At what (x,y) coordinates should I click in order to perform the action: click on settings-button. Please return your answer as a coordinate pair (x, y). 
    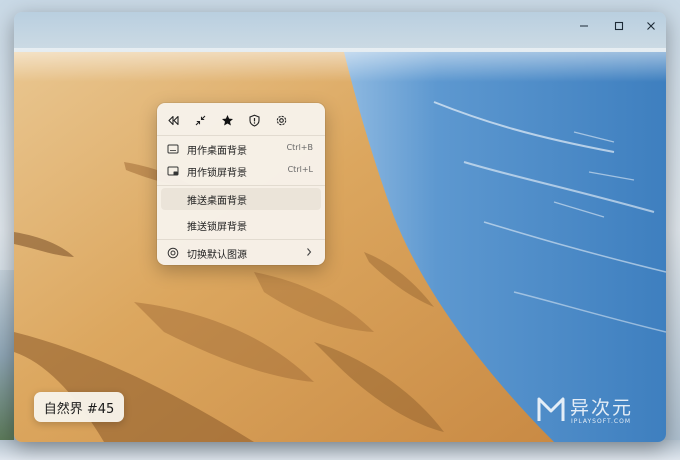
    Looking at the image, I should click on (281, 120).